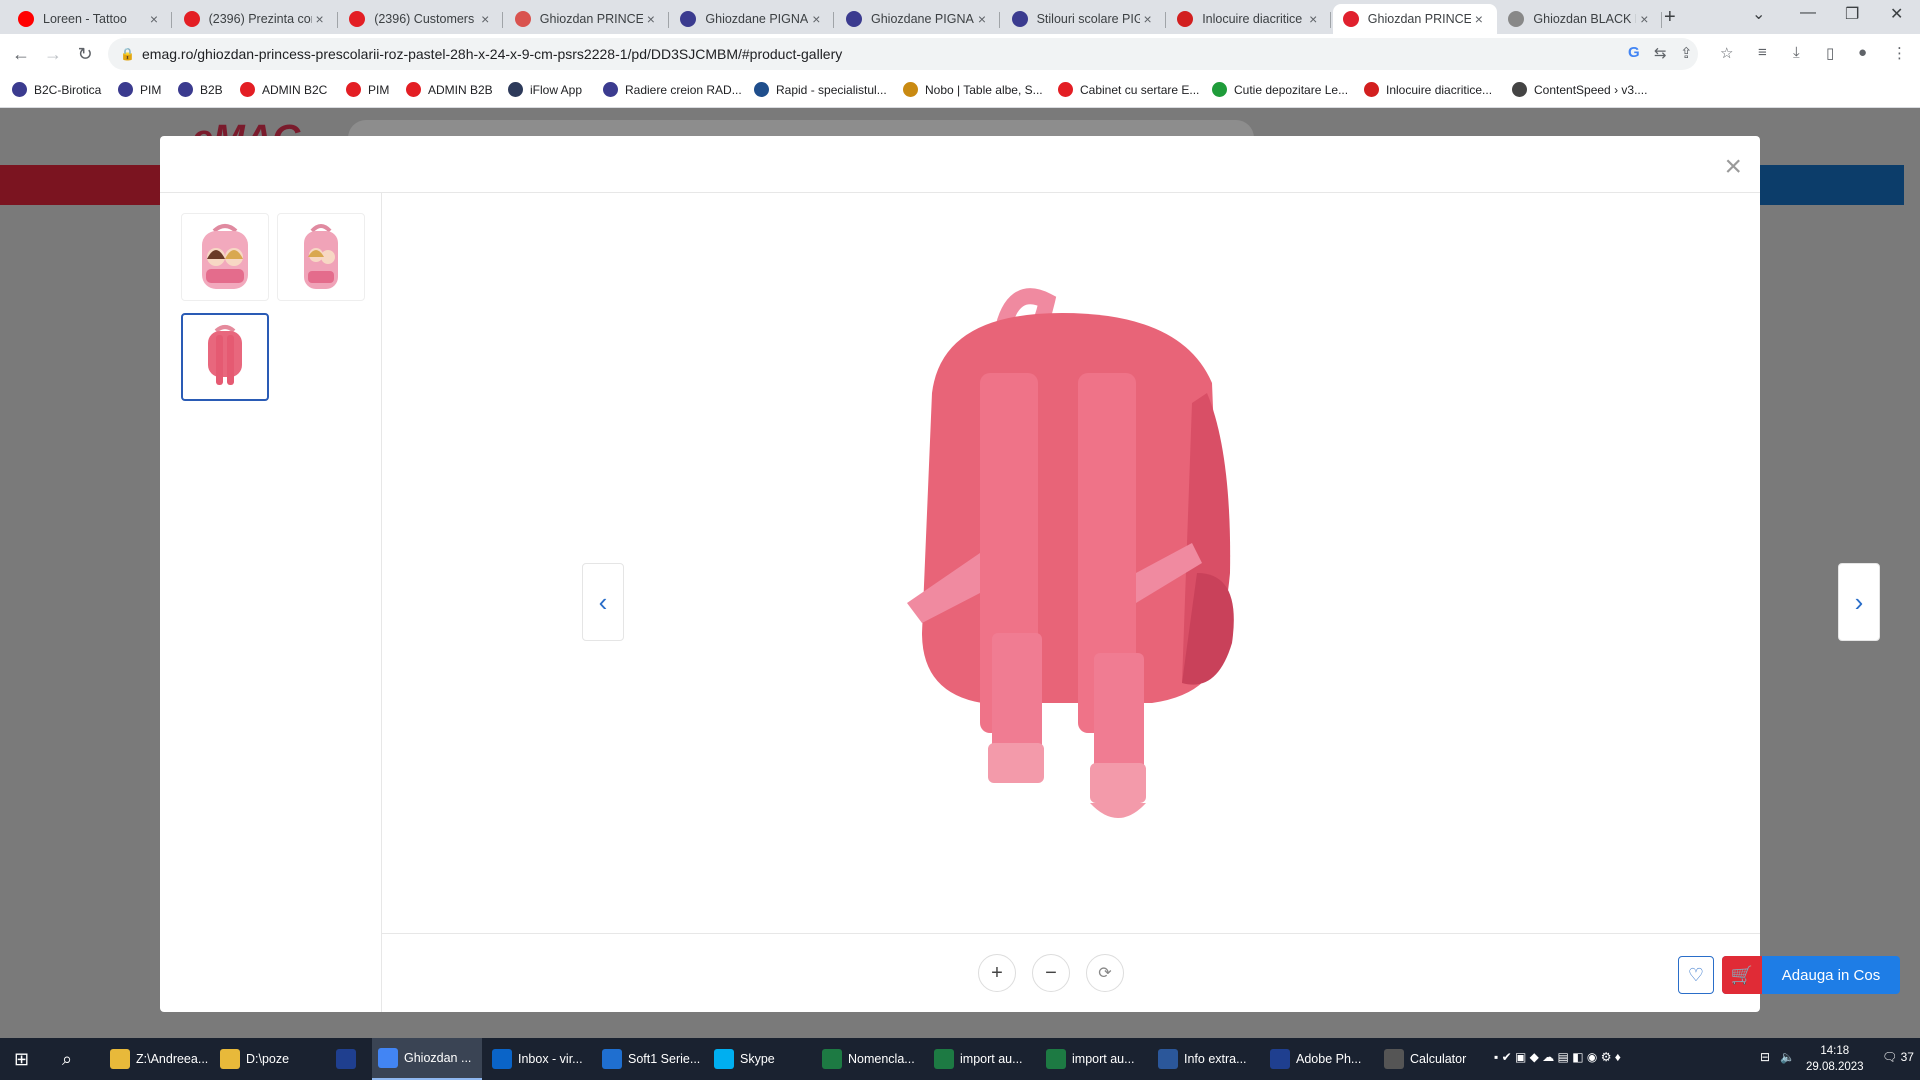  What do you see at coordinates (1051, 973) in the screenshot?
I see `zoom-out-button: −` at bounding box center [1051, 973].